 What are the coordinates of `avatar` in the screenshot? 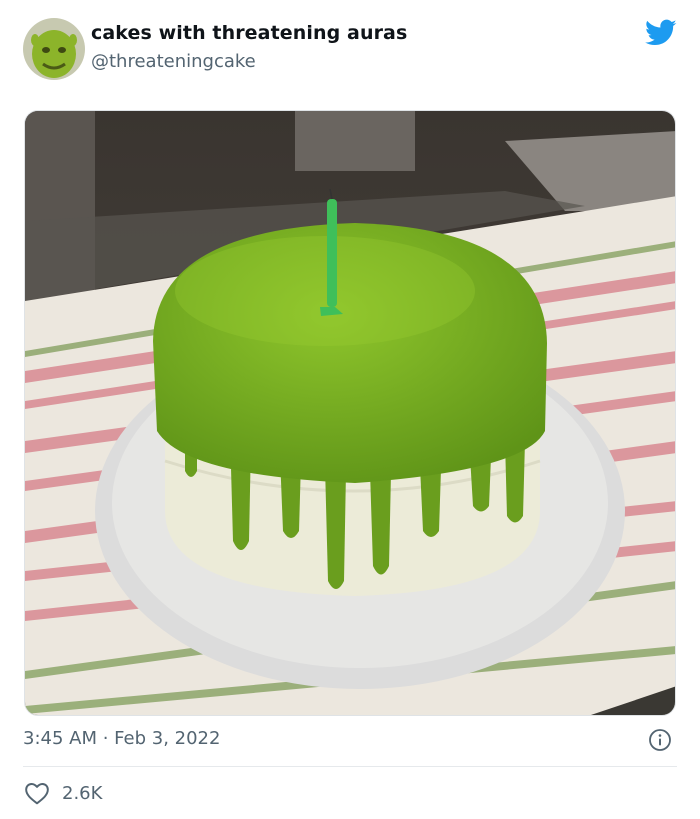 It's located at (54, 49).